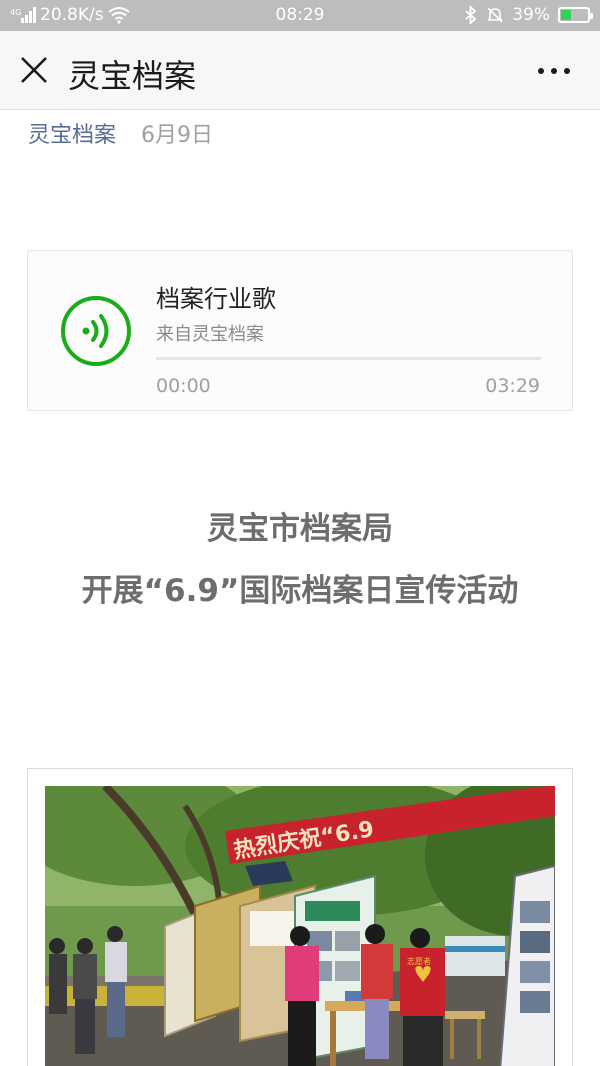 This screenshot has height=1066, width=600. Describe the element at coordinates (72, 135) in the screenshot. I see `account-link: 灵宝档案` at that location.